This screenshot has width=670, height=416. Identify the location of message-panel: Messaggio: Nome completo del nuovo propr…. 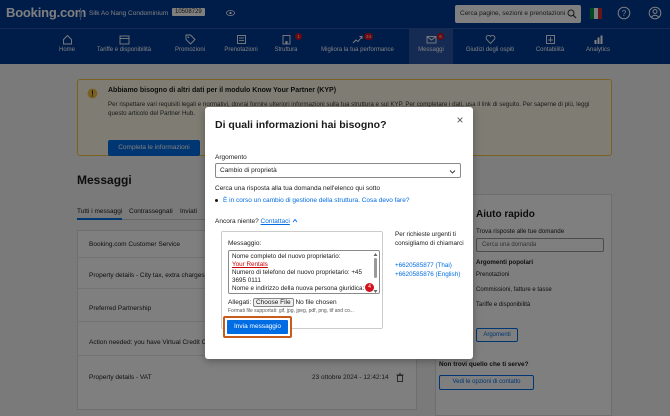
(302, 280).